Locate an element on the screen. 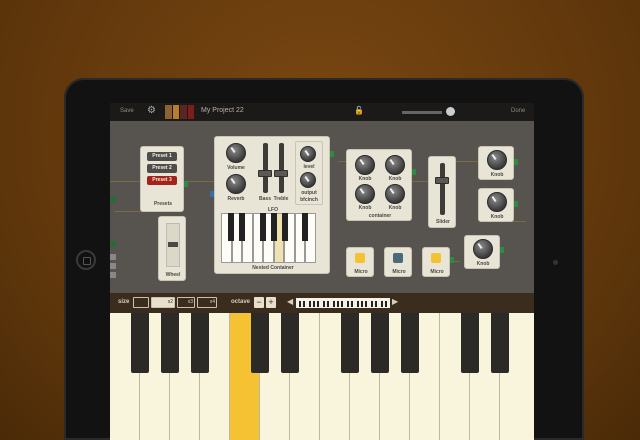 Image resolution: width=640 pixels, height=440 pixels. module-label: Slider is located at coordinates (443, 222).